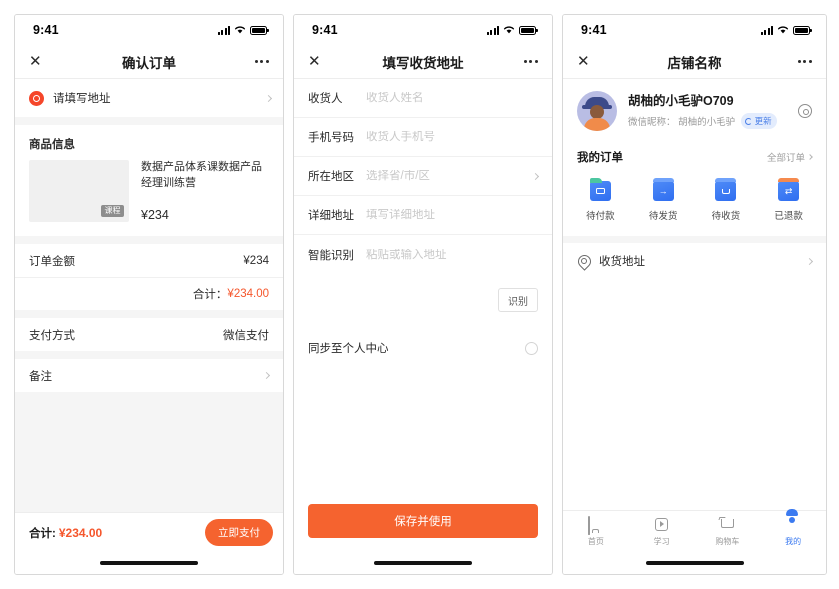 Image resolution: width=839 pixels, height=589 pixels. I want to click on field-label: 手机号码, so click(331, 138).